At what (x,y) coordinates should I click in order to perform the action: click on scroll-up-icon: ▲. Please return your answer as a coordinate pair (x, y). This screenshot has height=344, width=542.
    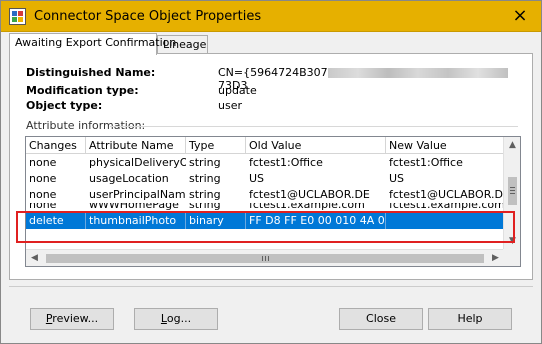
    Looking at the image, I should click on (512, 145).